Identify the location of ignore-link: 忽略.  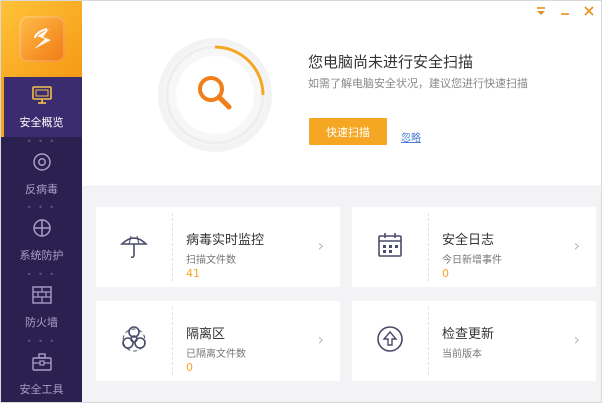
(411, 136).